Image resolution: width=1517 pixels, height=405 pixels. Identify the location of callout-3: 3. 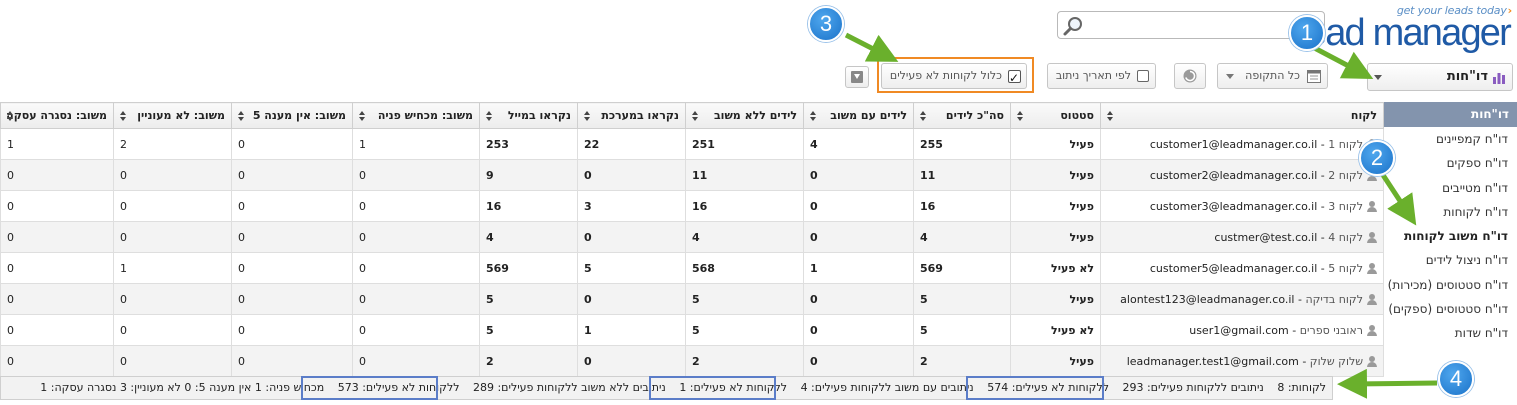
(826, 24).